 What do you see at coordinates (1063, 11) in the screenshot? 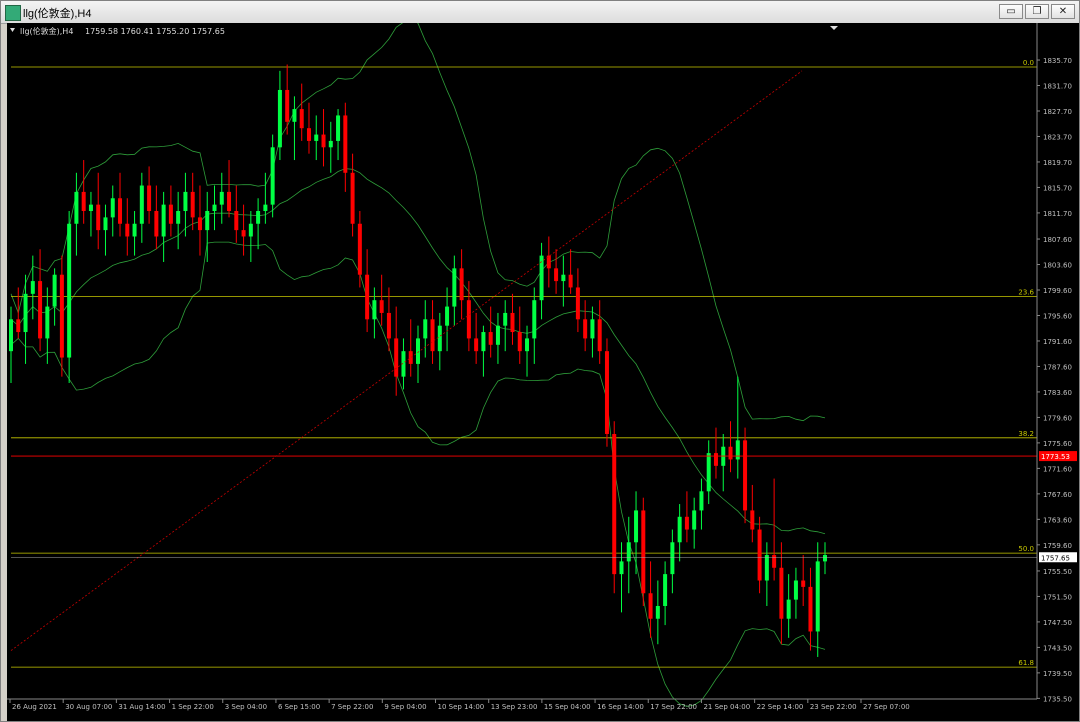
I see `close-button: ✕` at bounding box center [1063, 11].